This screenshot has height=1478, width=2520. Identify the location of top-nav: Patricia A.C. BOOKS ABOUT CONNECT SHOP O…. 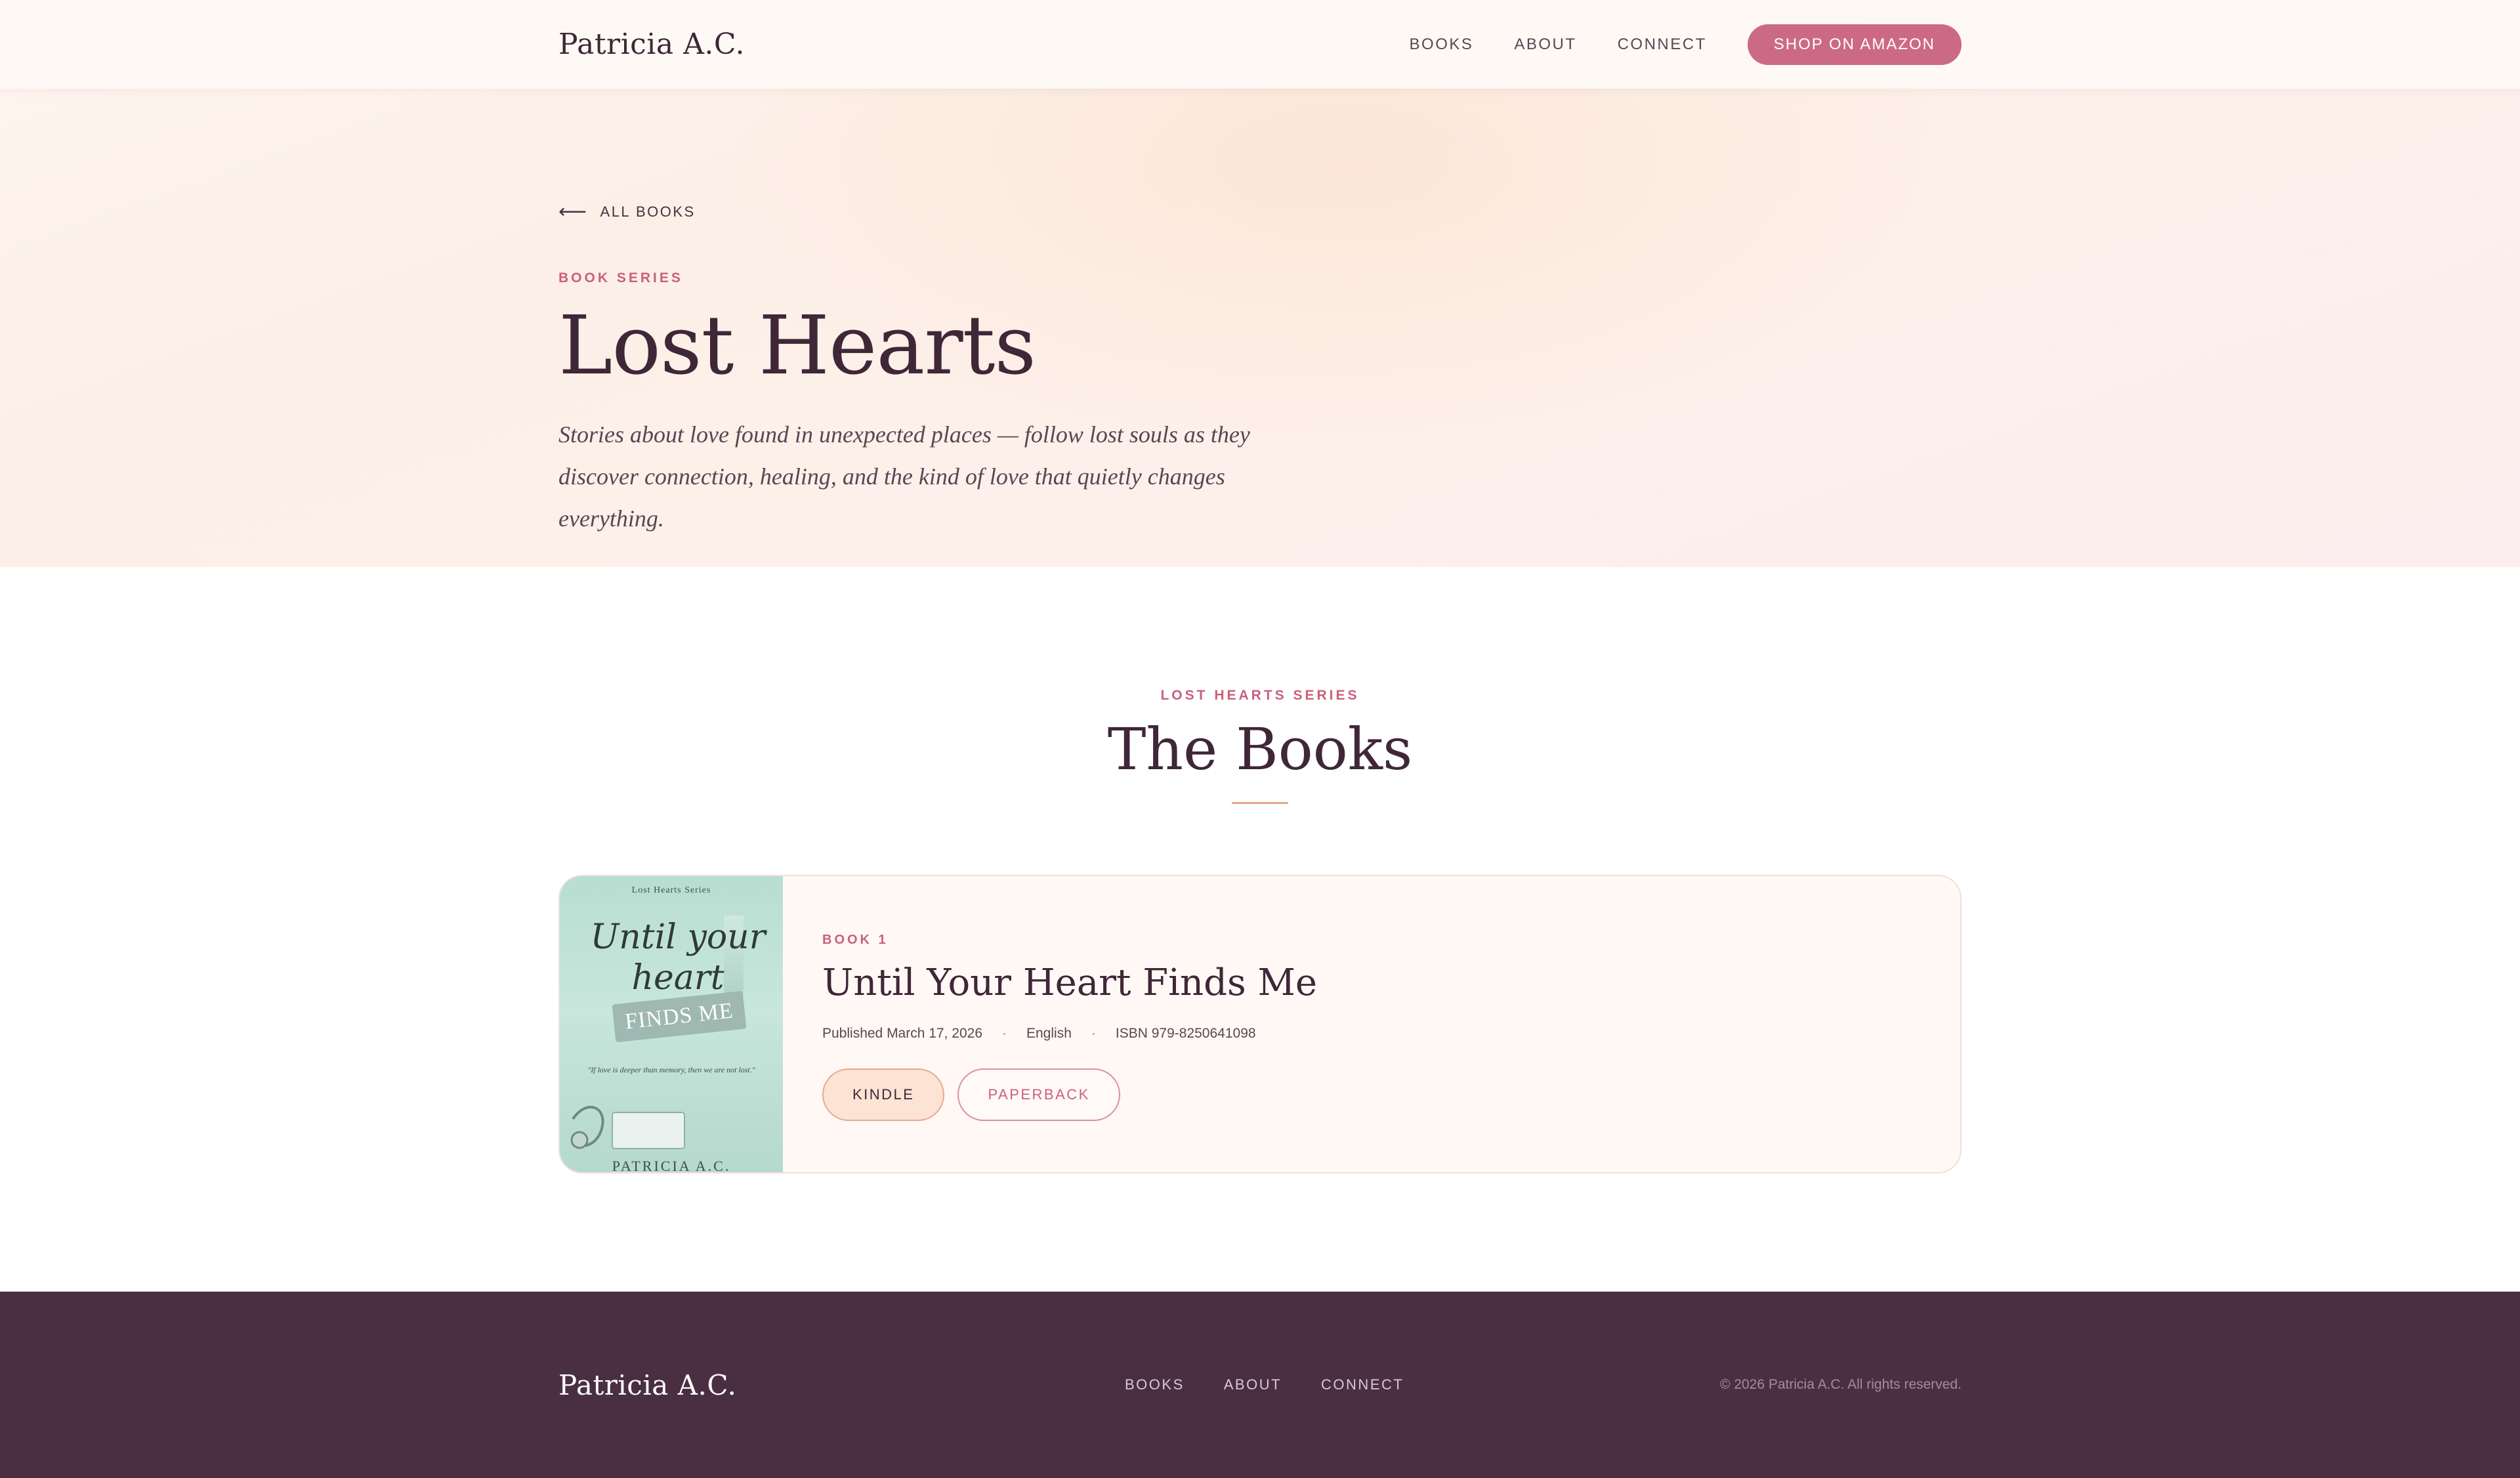
(1260, 44).